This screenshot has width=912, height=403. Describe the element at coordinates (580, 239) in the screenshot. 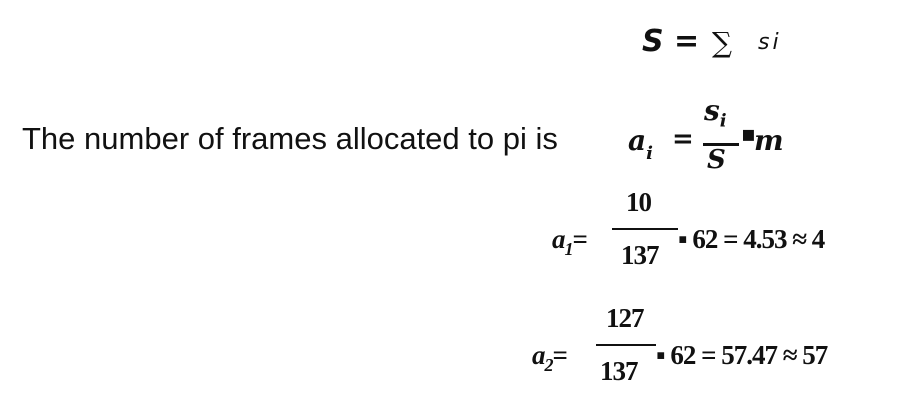

I see `calc-row-1-equals: =` at that location.